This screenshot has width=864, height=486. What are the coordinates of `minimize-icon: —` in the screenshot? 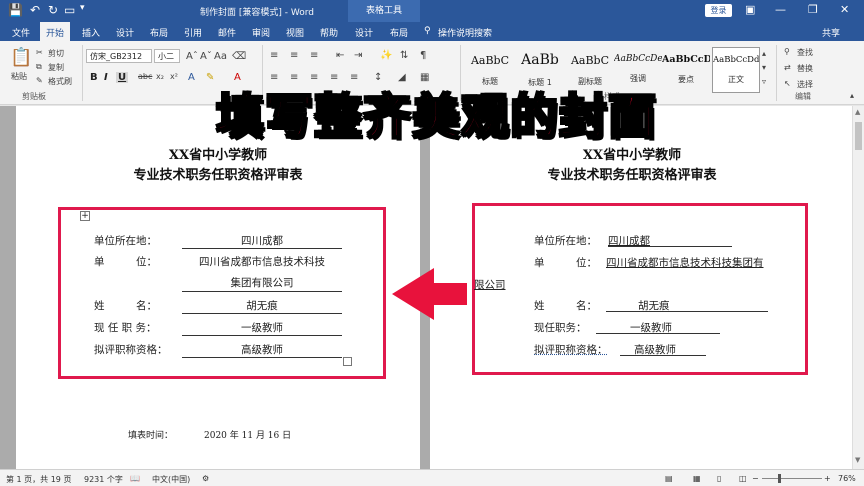 It's located at (780, 9).